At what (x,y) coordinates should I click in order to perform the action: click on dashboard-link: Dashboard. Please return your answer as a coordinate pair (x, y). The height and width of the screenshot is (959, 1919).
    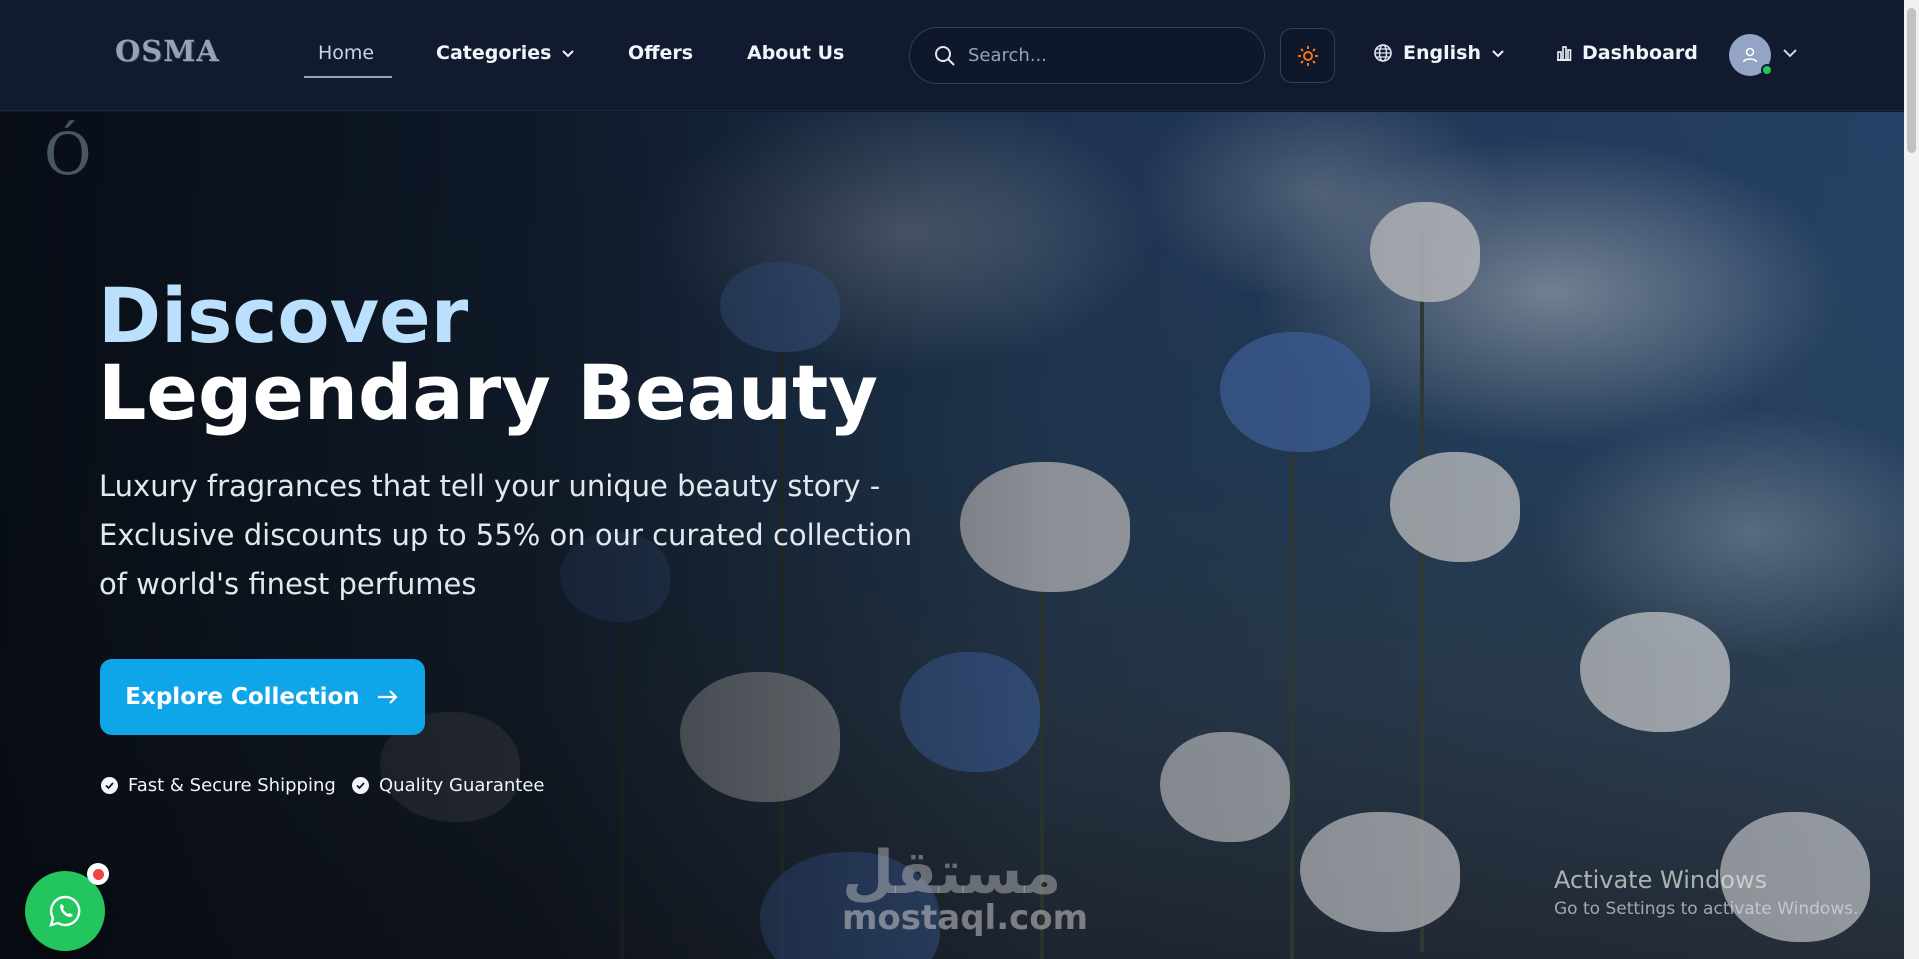
    Looking at the image, I should click on (1626, 53).